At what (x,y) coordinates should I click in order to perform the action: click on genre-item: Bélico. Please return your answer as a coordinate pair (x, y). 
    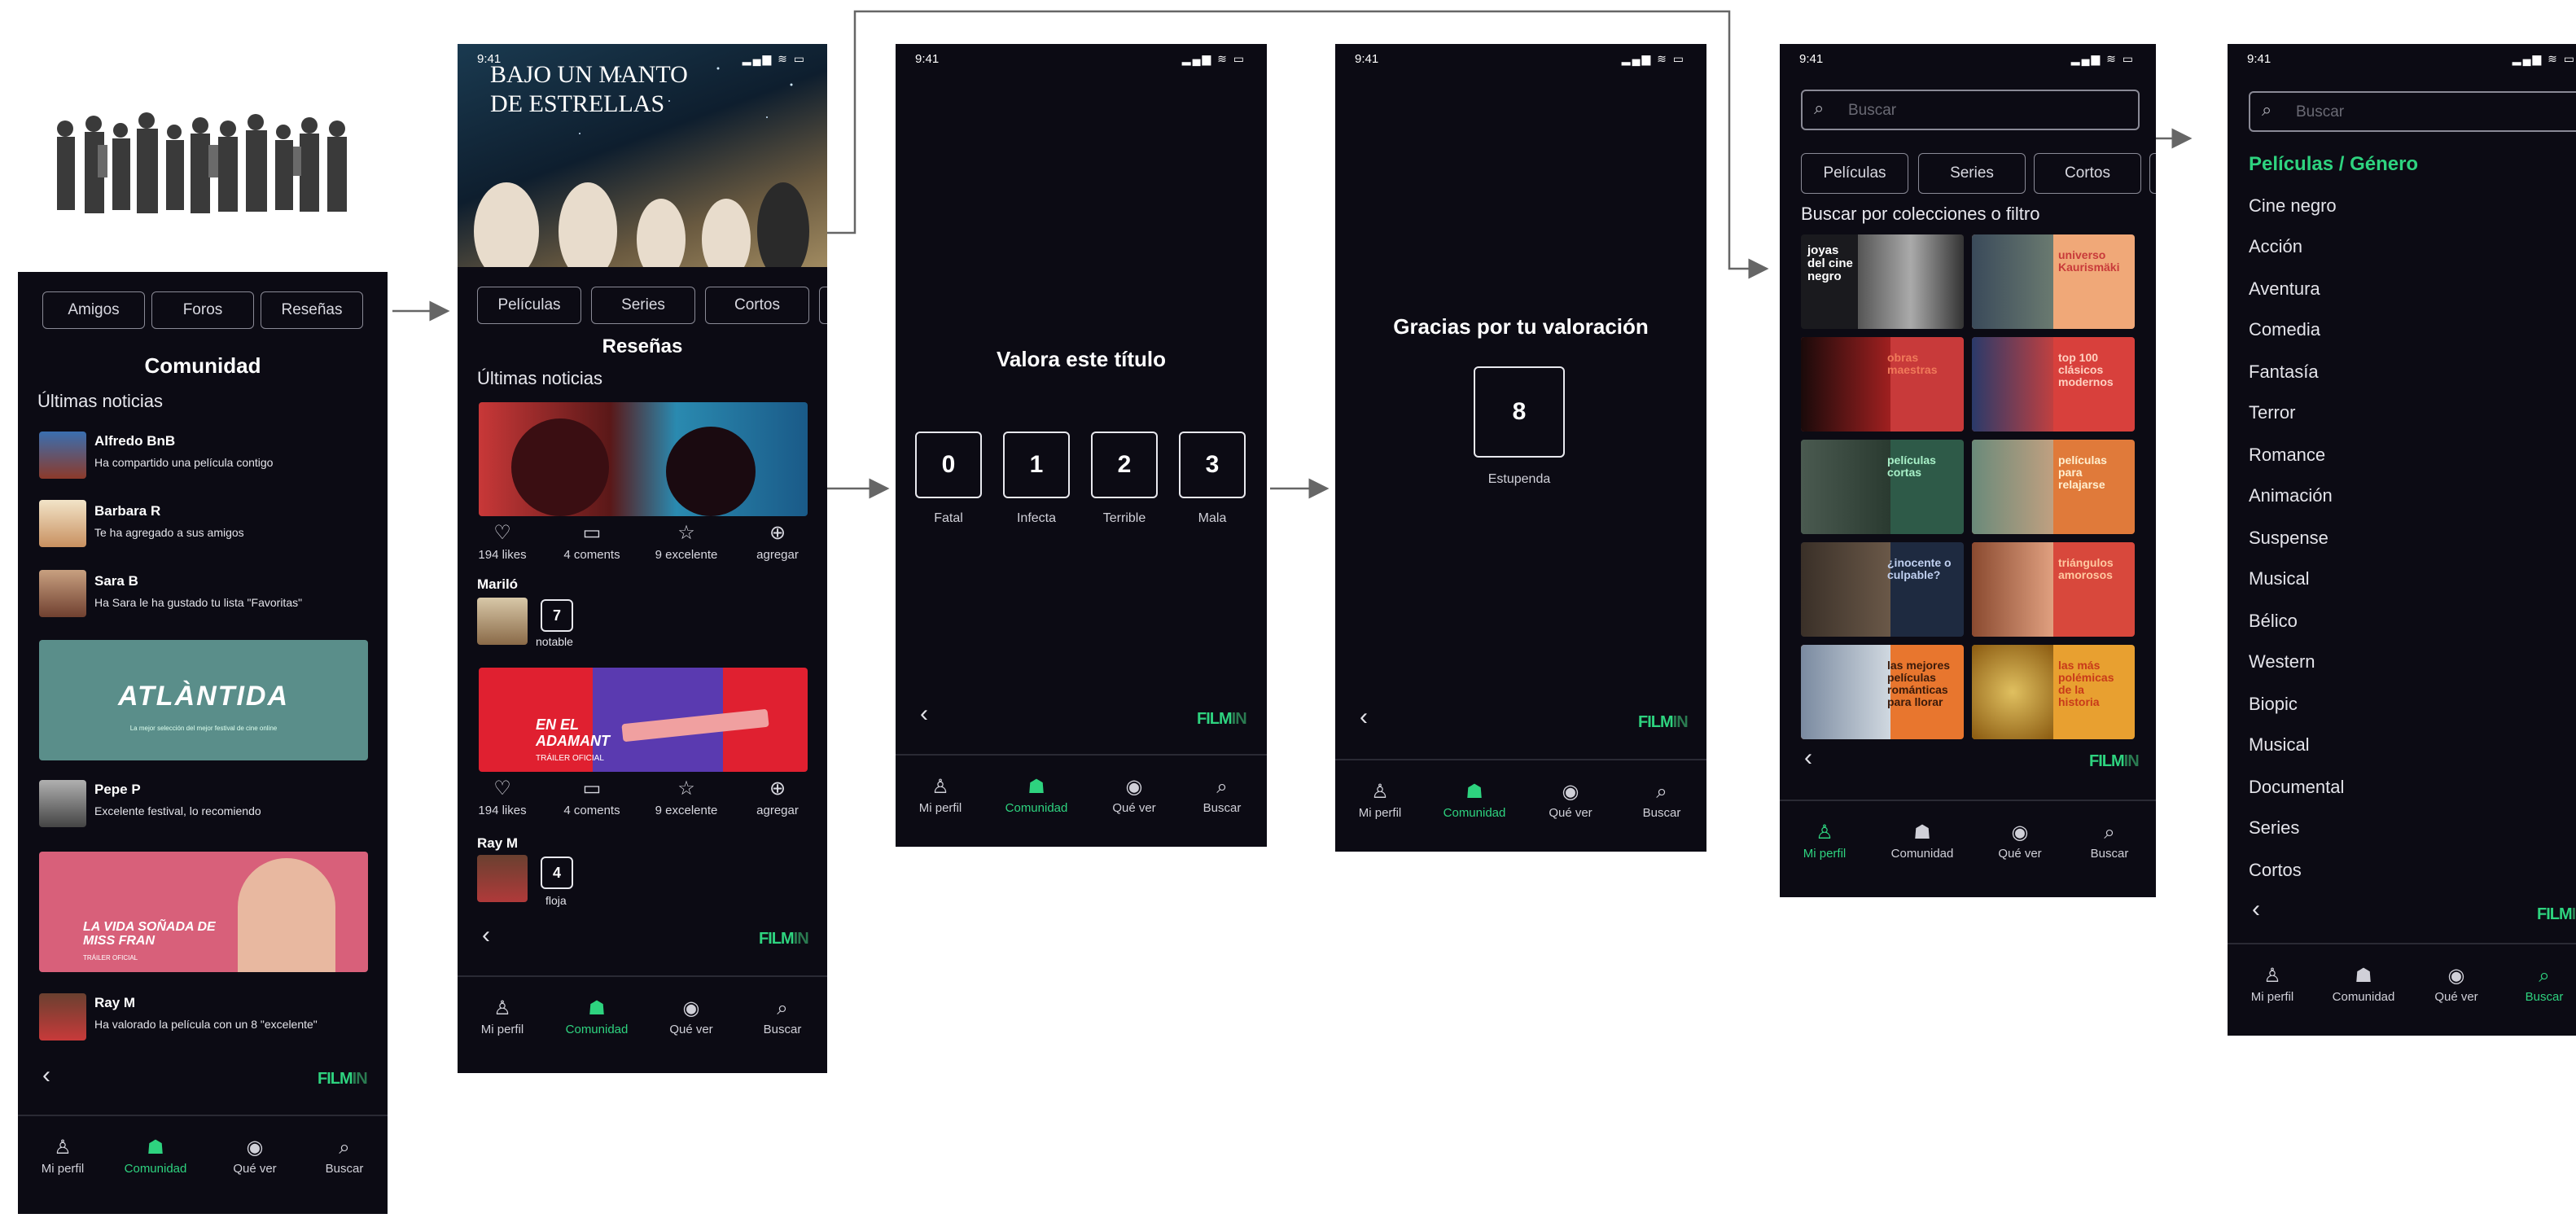
    Looking at the image, I should click on (2273, 621).